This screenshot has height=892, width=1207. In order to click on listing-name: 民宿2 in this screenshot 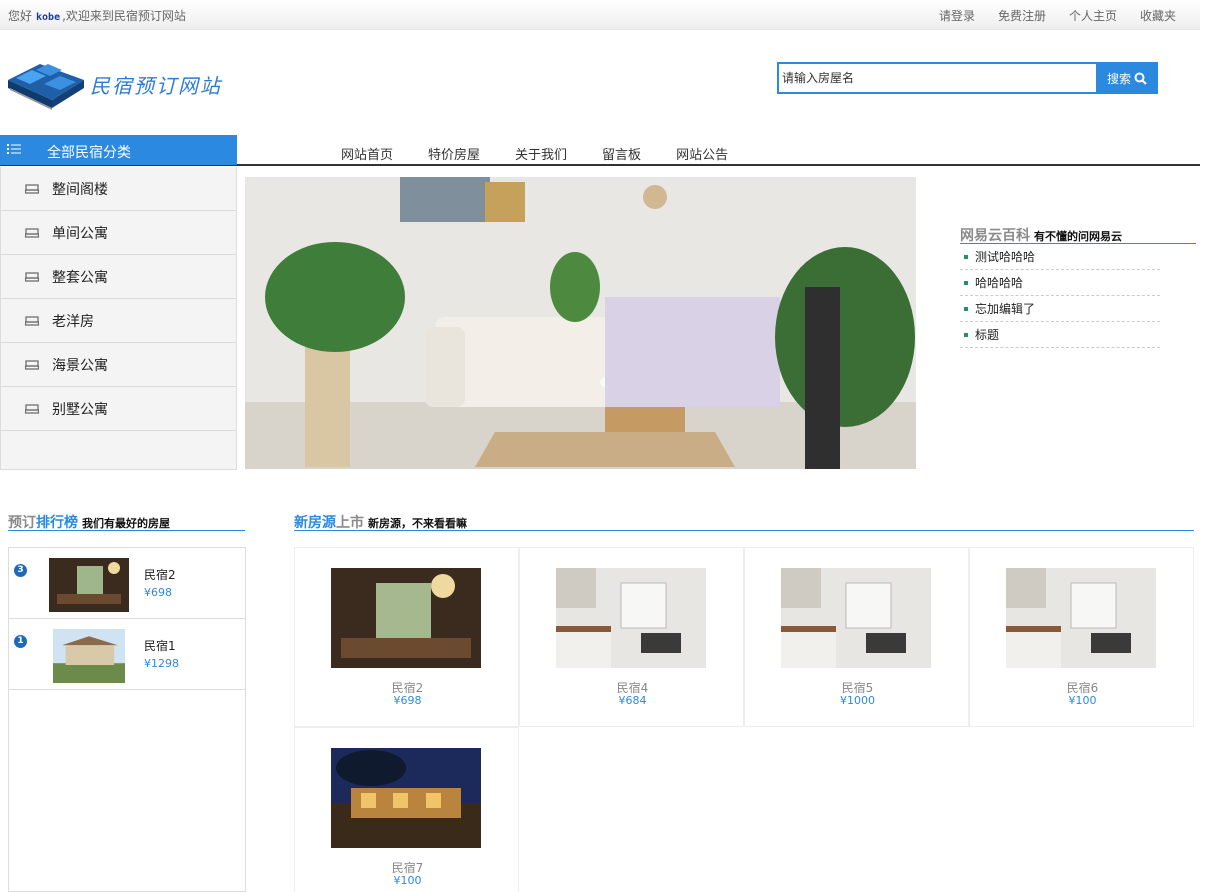, I will do `click(160, 575)`.